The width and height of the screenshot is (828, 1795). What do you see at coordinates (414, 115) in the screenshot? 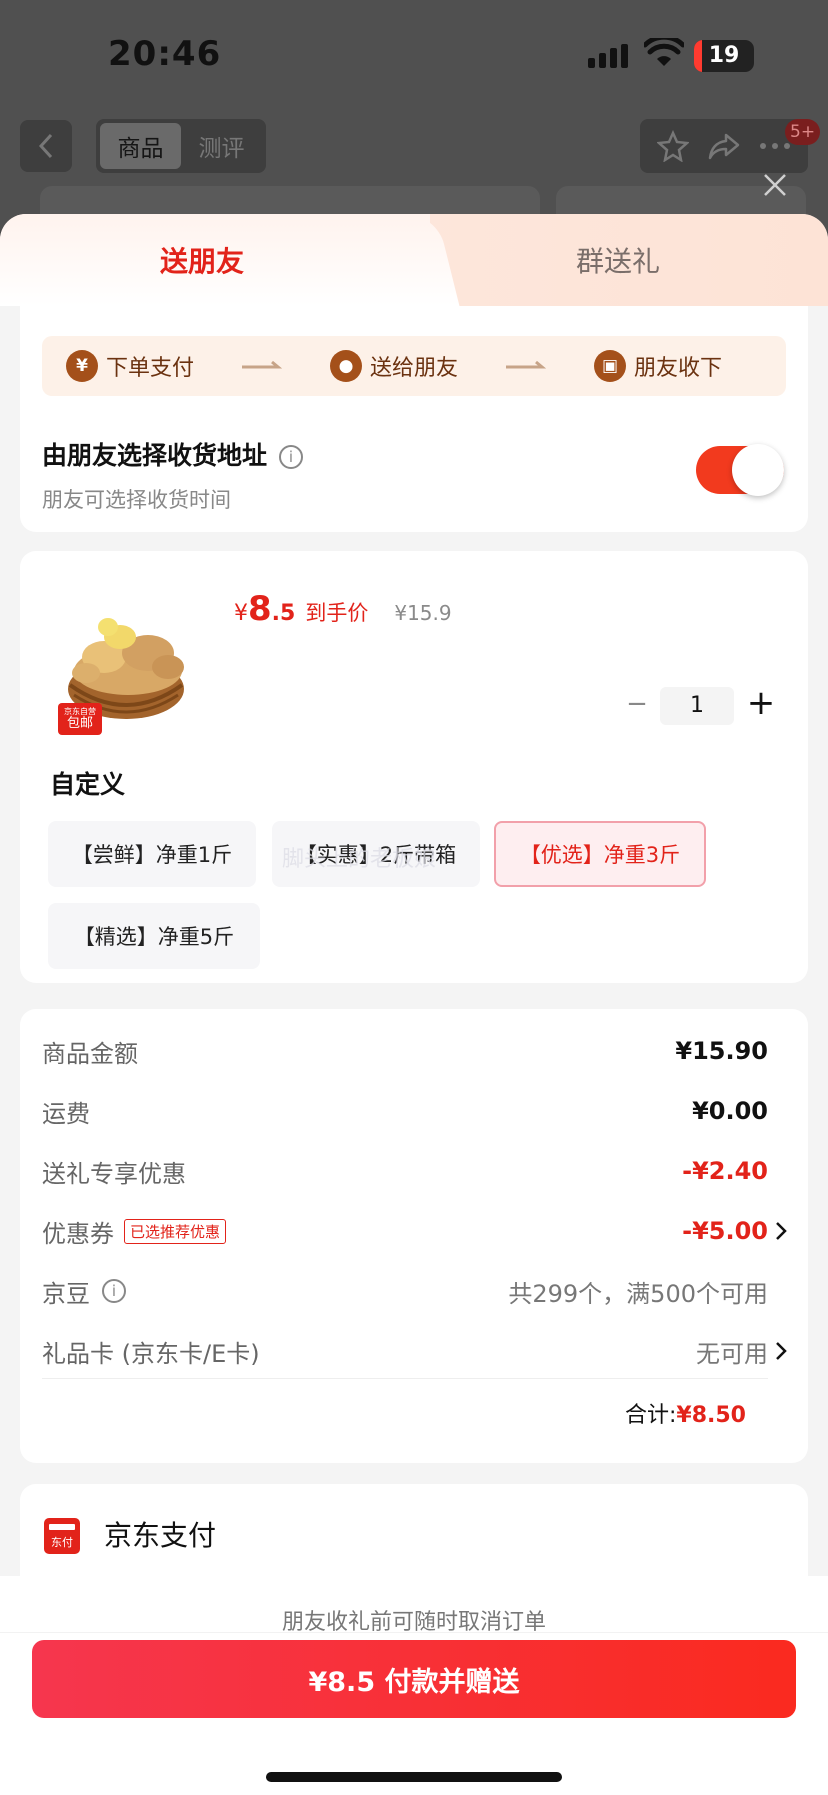
I see `background-page: 20:46 19 商品 测评 5+` at bounding box center [414, 115].